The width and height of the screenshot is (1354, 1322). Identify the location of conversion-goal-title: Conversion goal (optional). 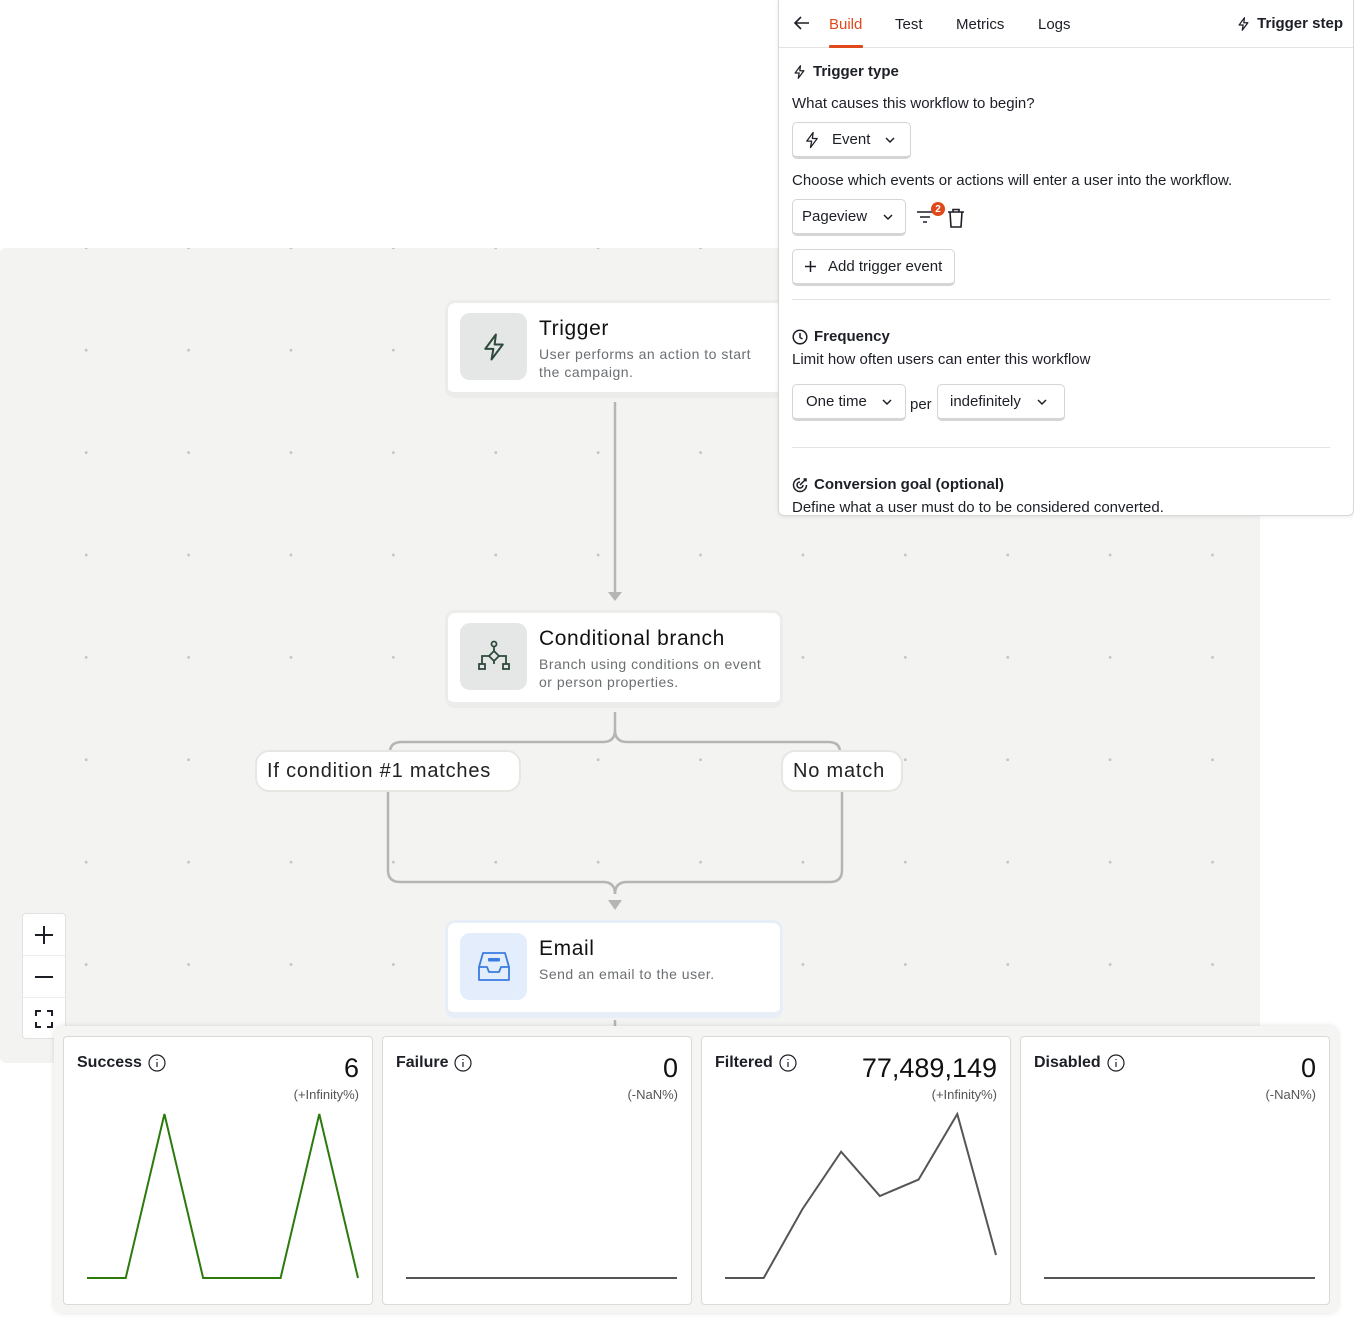
(909, 484).